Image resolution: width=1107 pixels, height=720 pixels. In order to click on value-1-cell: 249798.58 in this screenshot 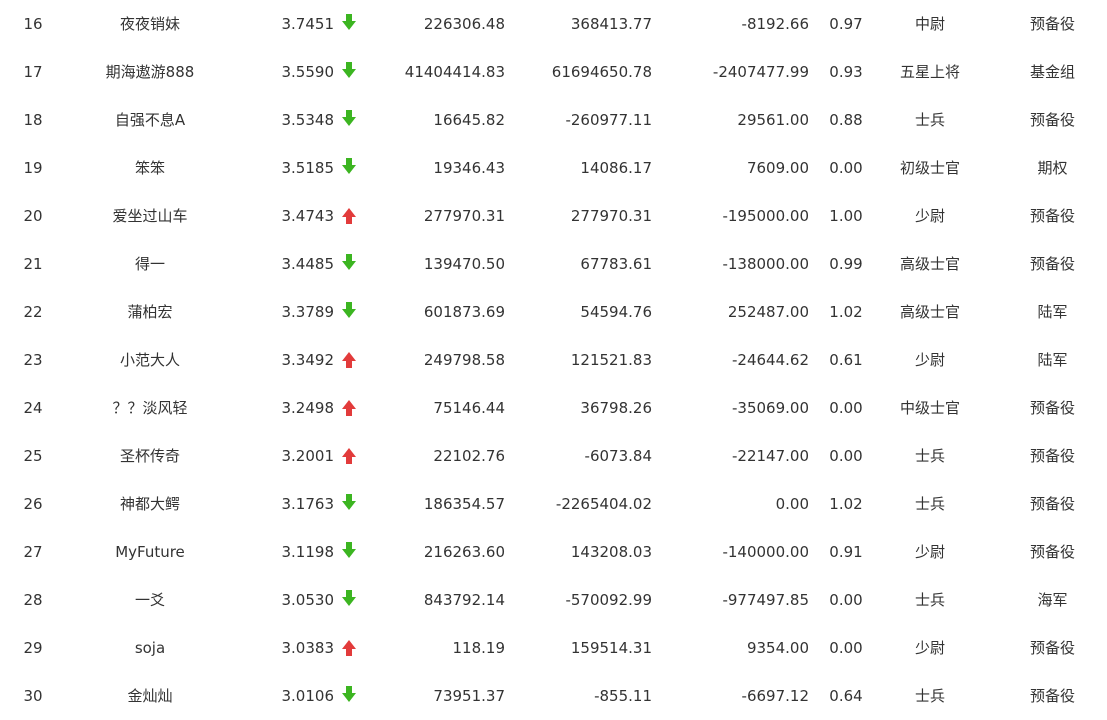, I will do `click(464, 360)`.